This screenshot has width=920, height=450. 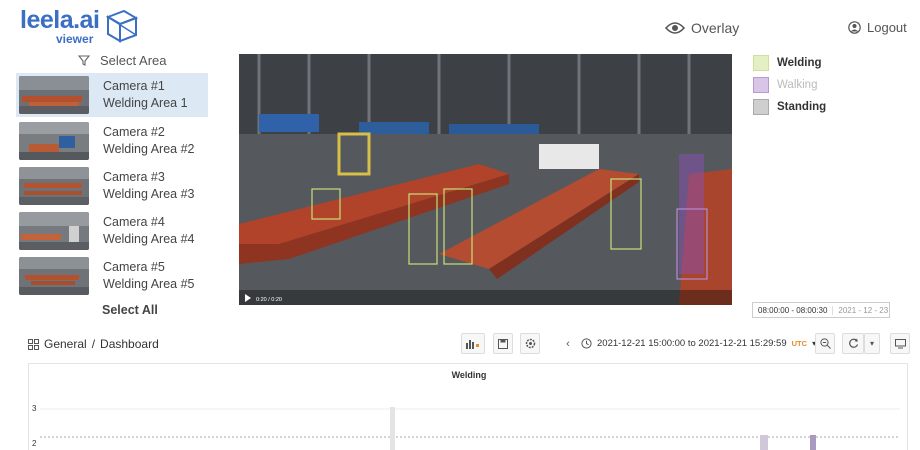 I want to click on camera-area: Welding Area #4, so click(x=149, y=239).